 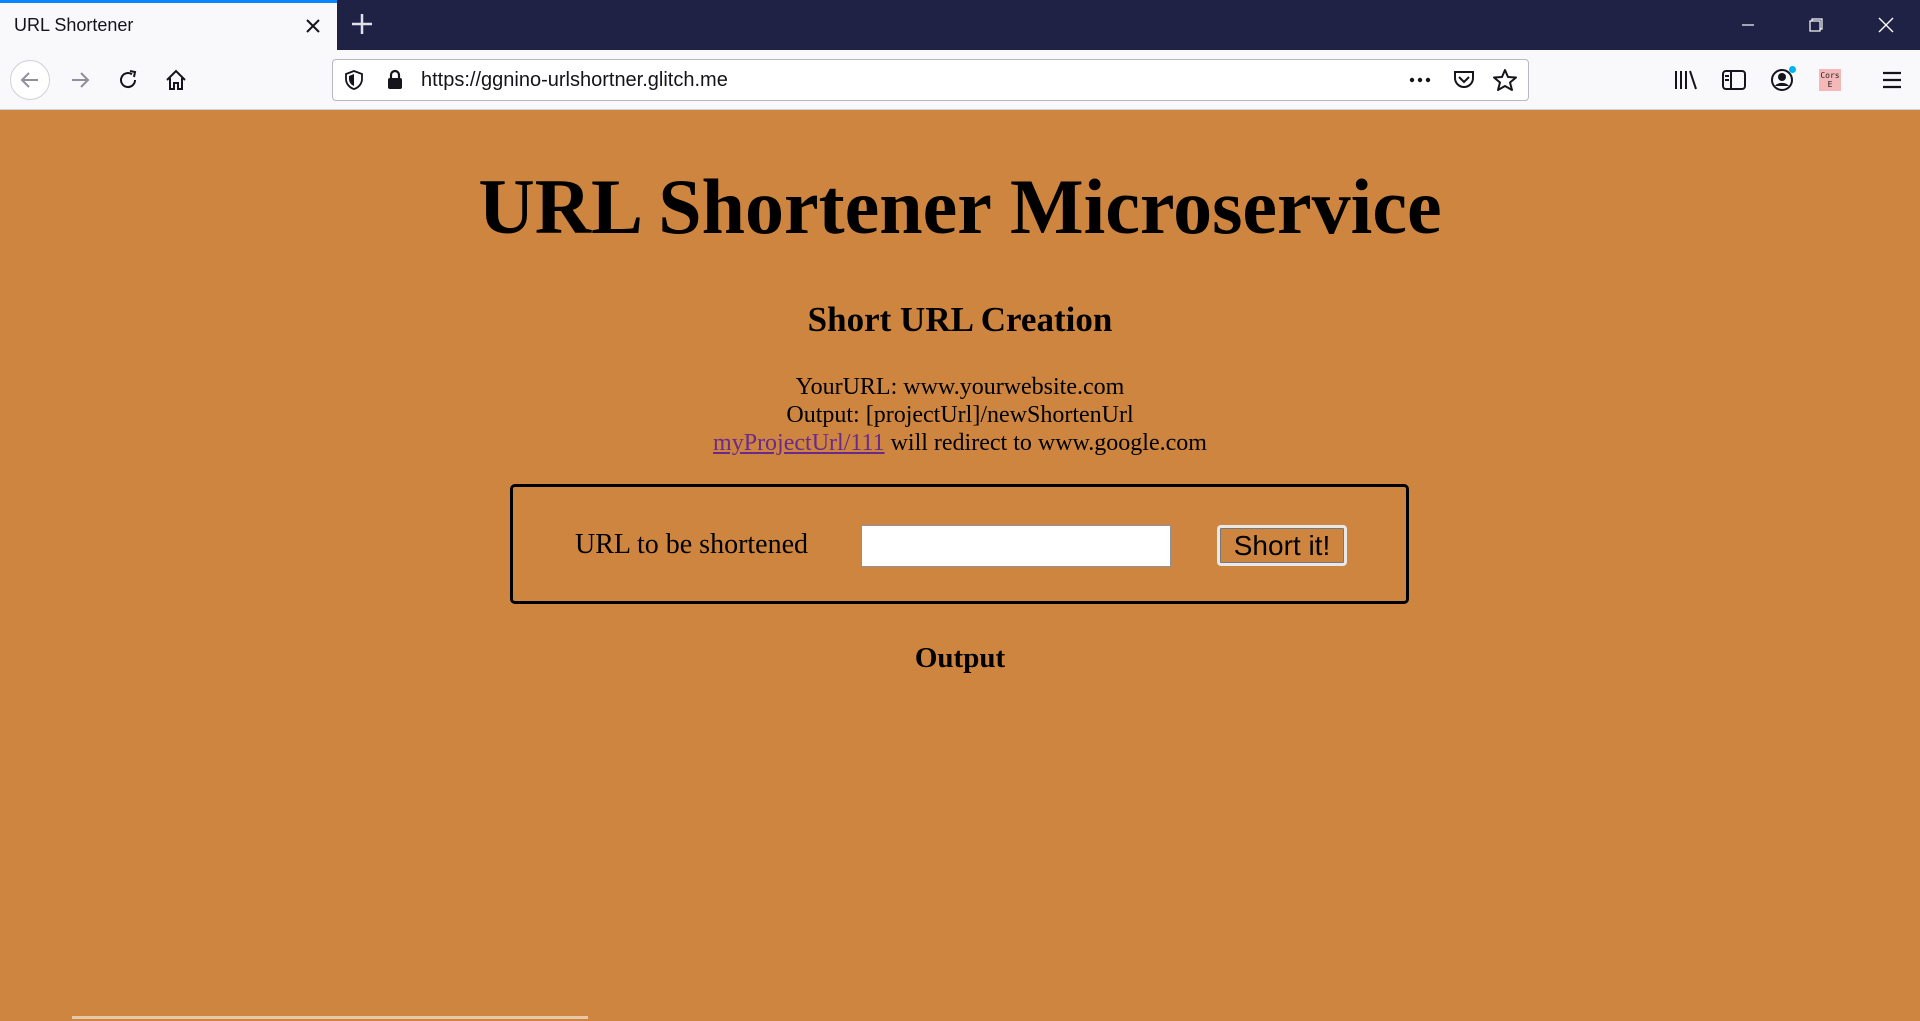 I want to click on forward-button, so click(x=80, y=80).